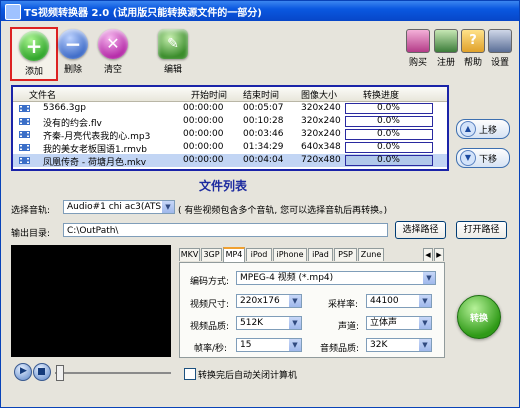  Describe the element at coordinates (173, 52) in the screenshot. I see `edit-button: ✎ 编辑` at that location.